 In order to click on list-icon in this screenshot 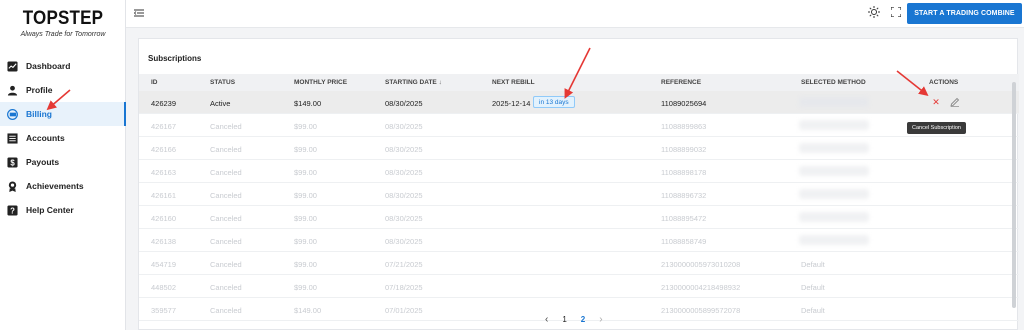, I will do `click(12, 138)`.